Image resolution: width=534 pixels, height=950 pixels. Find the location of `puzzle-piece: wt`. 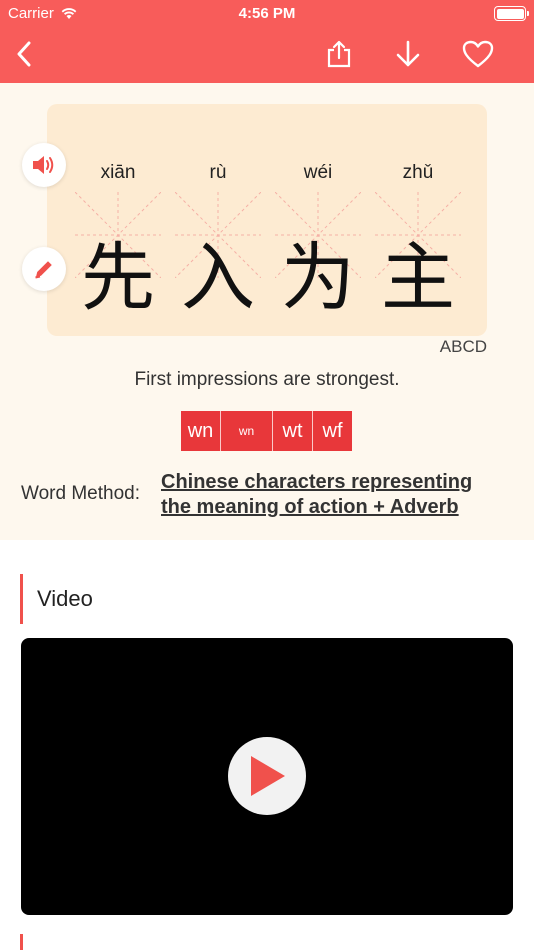

puzzle-piece: wt is located at coordinates (293, 431).